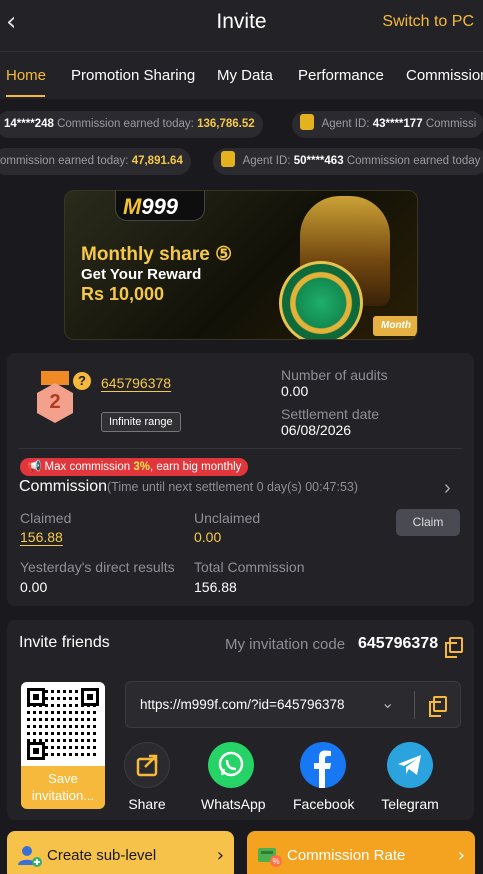 The height and width of the screenshot is (874, 483). What do you see at coordinates (64, 642) in the screenshot?
I see `invite-friends-title: Invite friends` at bounding box center [64, 642].